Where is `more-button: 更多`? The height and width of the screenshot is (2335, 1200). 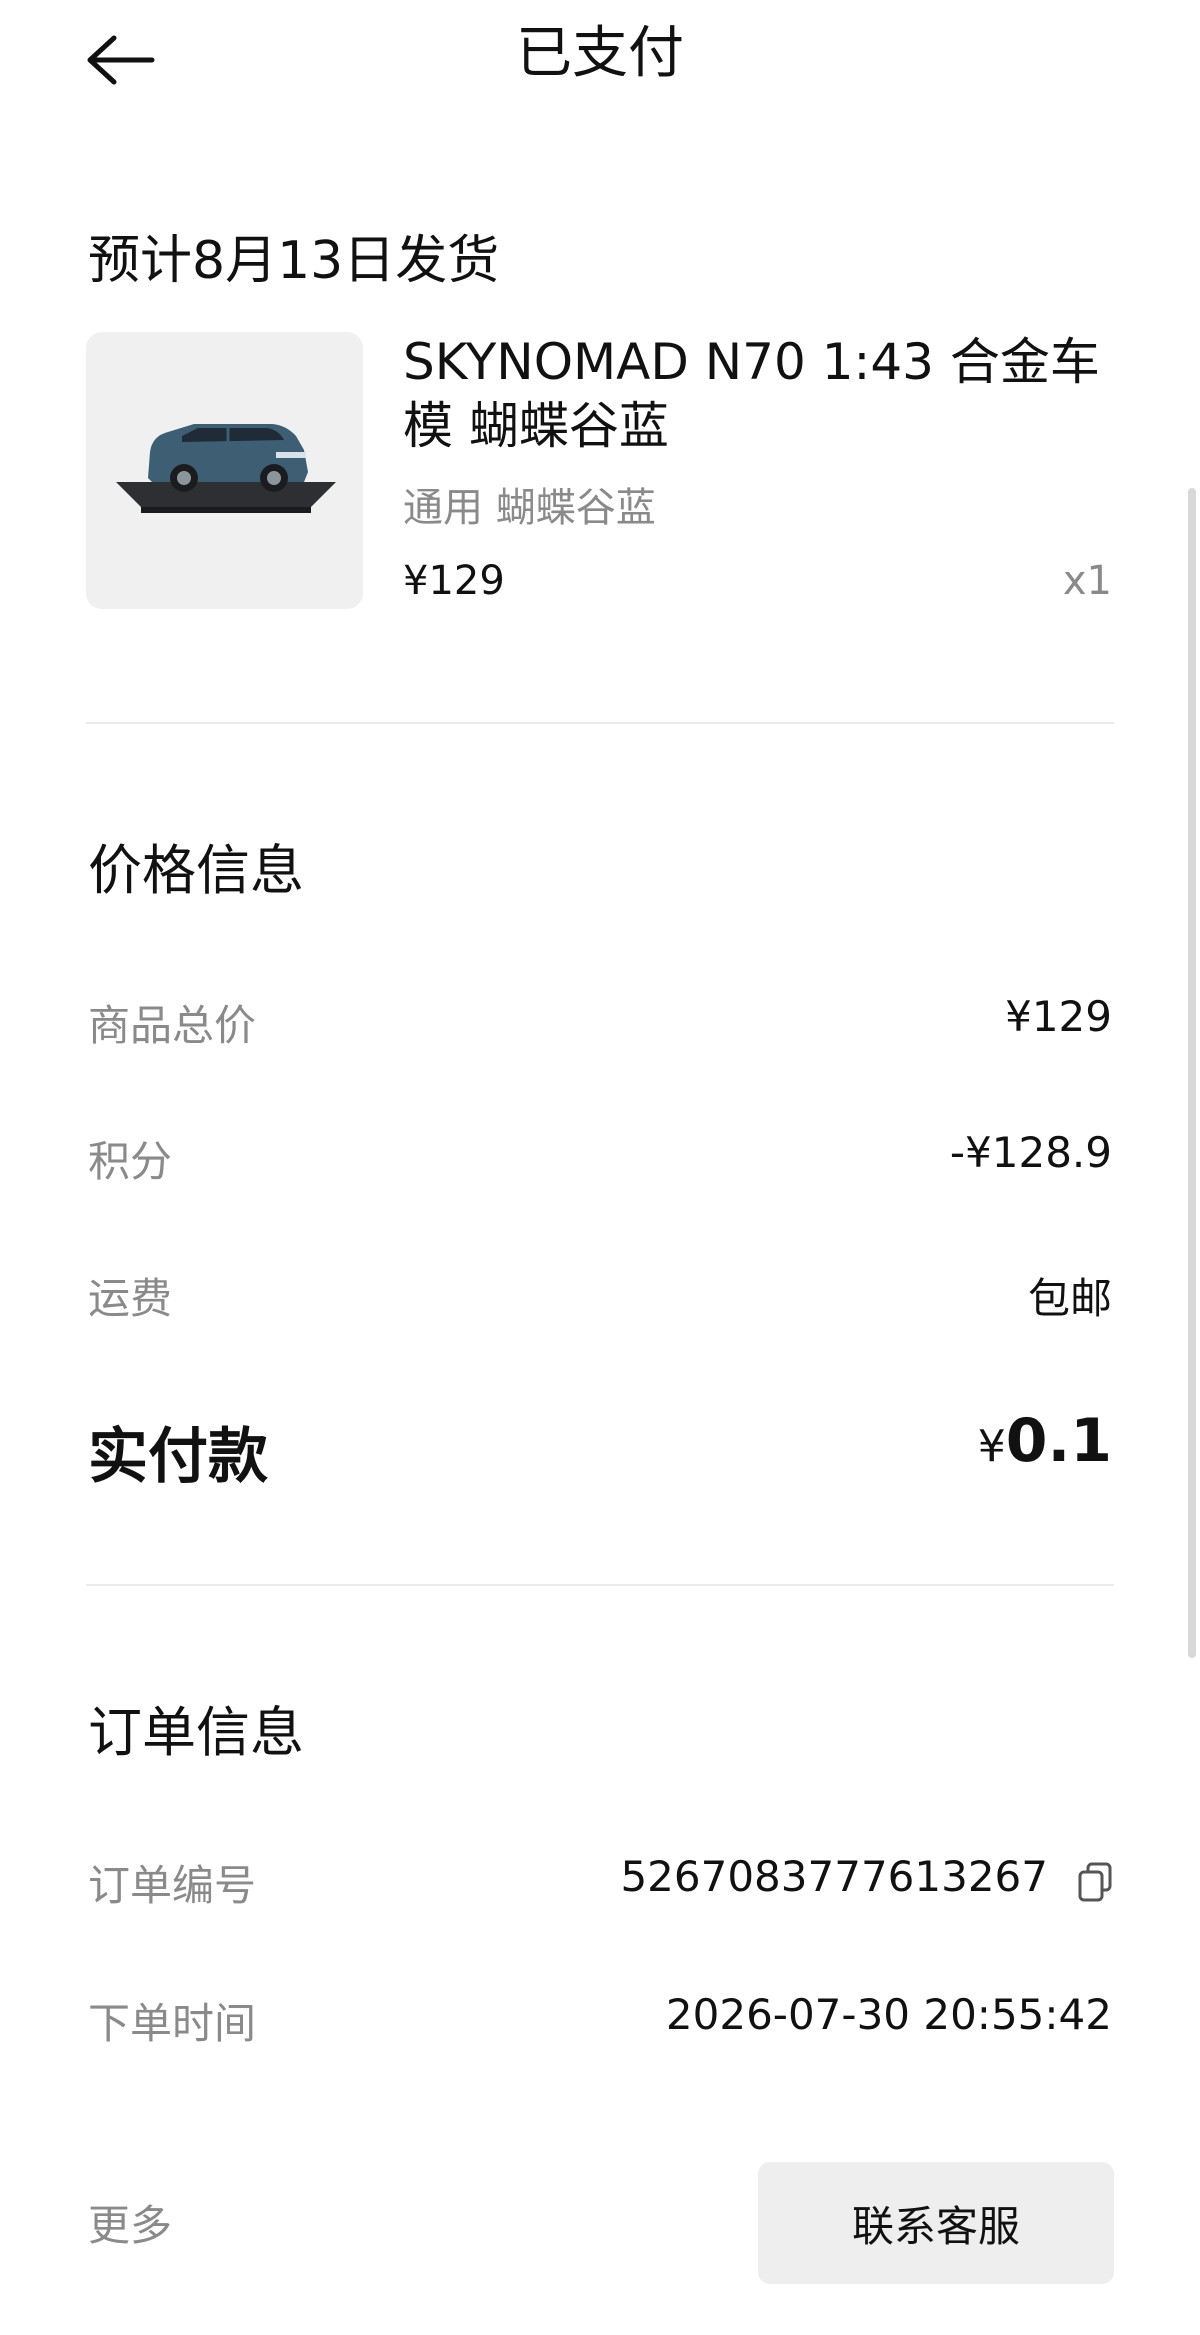 more-button: 更多 is located at coordinates (130, 2222).